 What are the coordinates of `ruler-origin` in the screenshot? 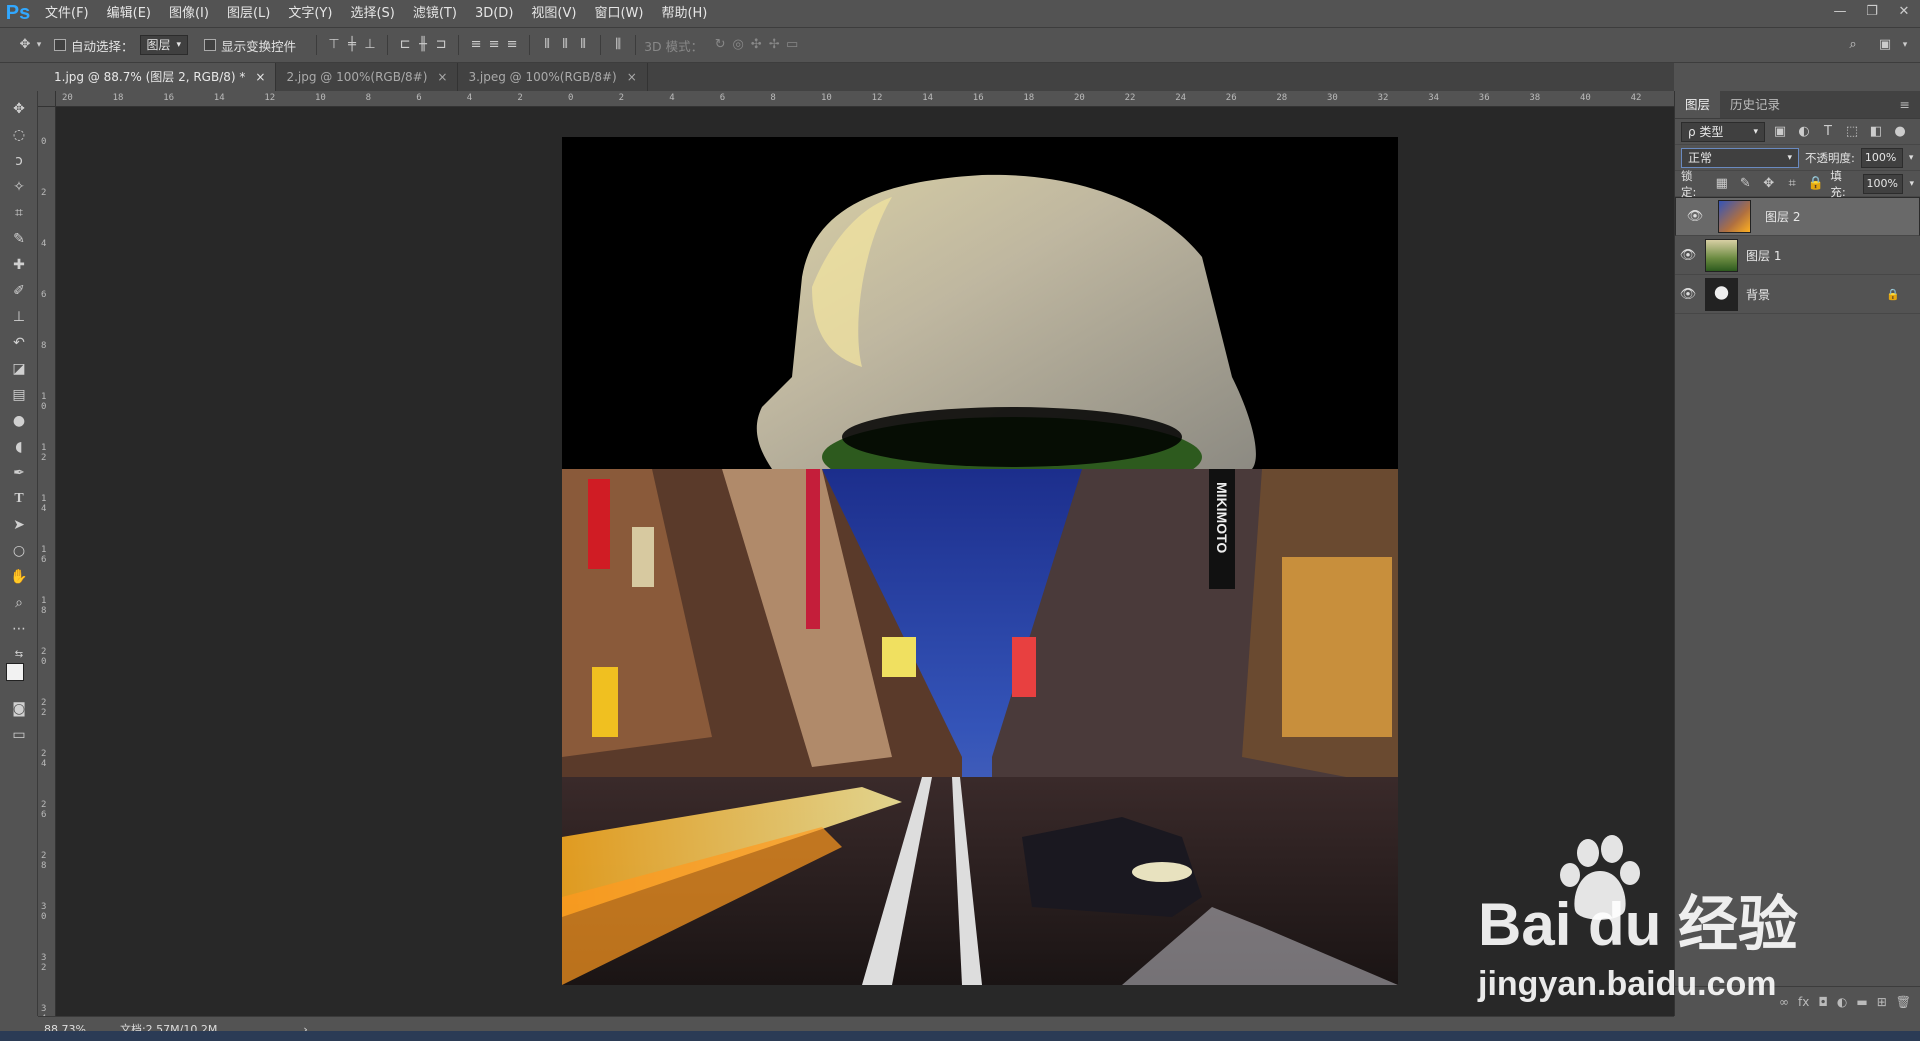 It's located at (47, 99).